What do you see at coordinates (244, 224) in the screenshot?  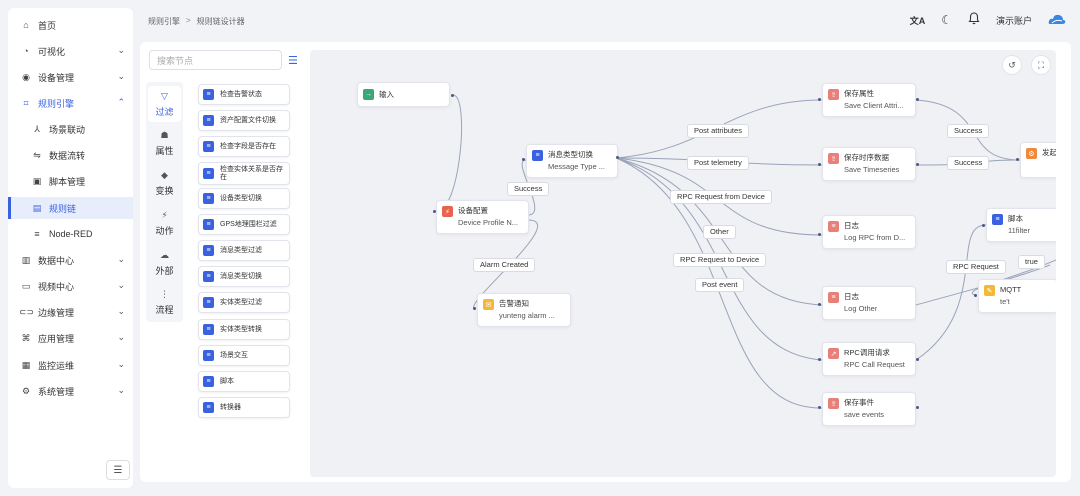 I see `palette-node-gps-geofence: ≡ GPS地理围栏过滤` at bounding box center [244, 224].